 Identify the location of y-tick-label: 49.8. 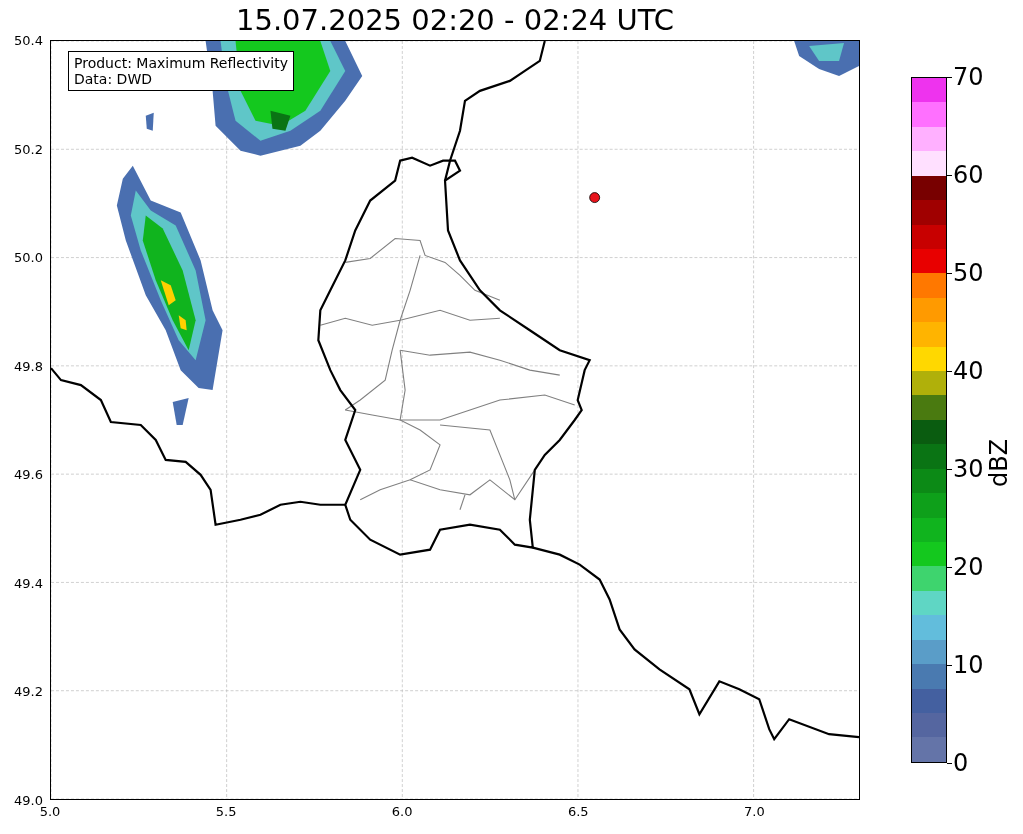
(28, 366).